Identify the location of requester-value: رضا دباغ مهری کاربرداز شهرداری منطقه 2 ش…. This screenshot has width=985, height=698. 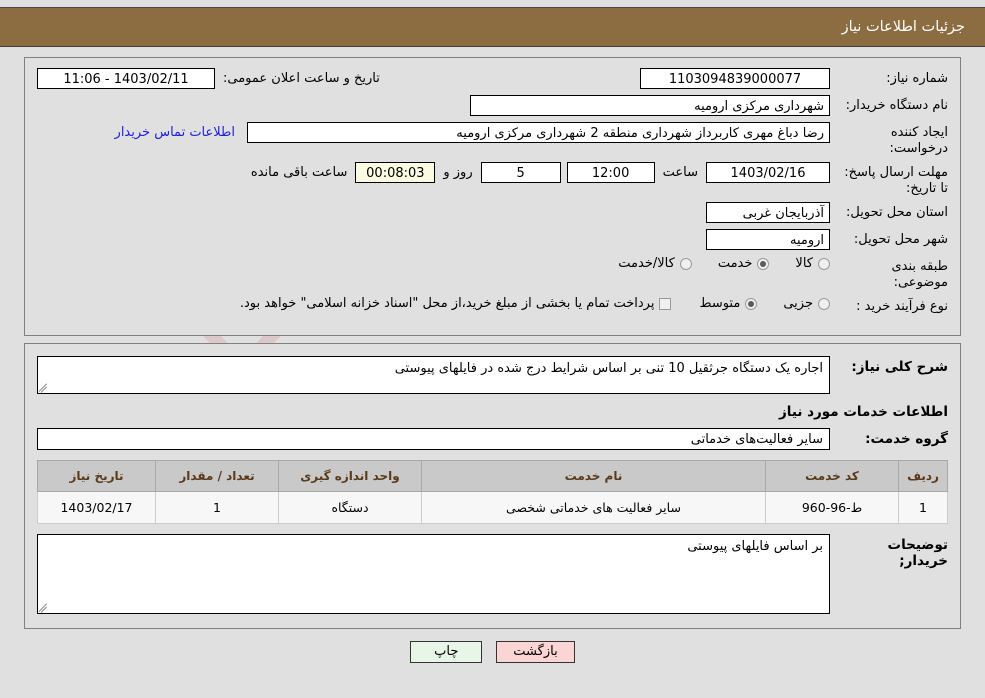
(538, 132).